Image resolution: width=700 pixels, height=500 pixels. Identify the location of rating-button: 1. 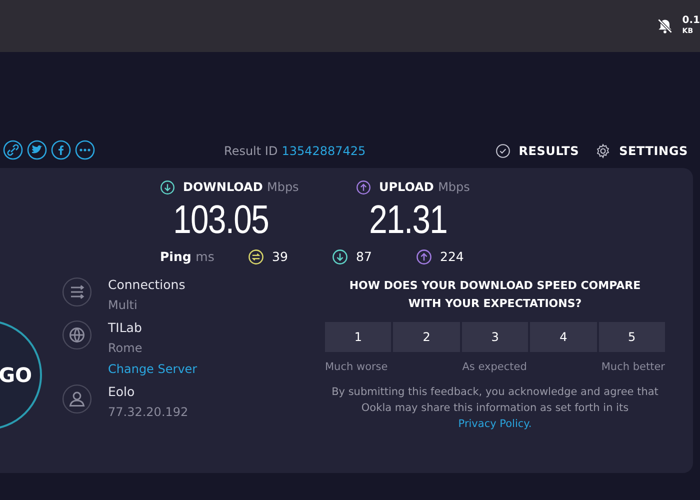
(358, 337).